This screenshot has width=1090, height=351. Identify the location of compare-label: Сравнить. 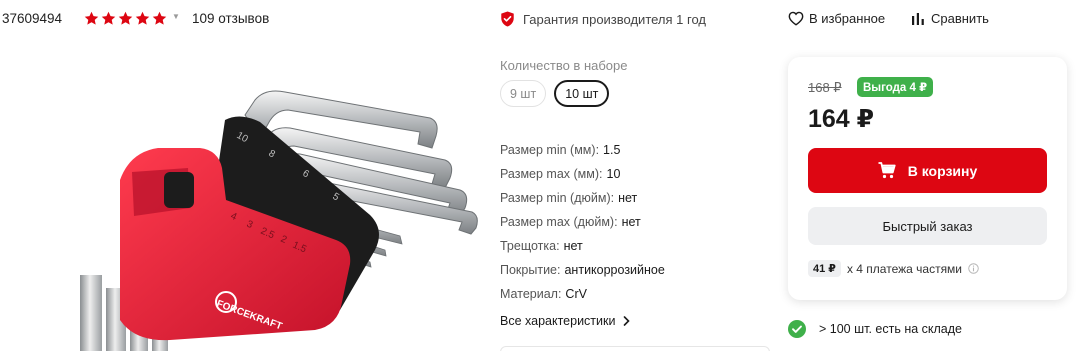
(960, 18).